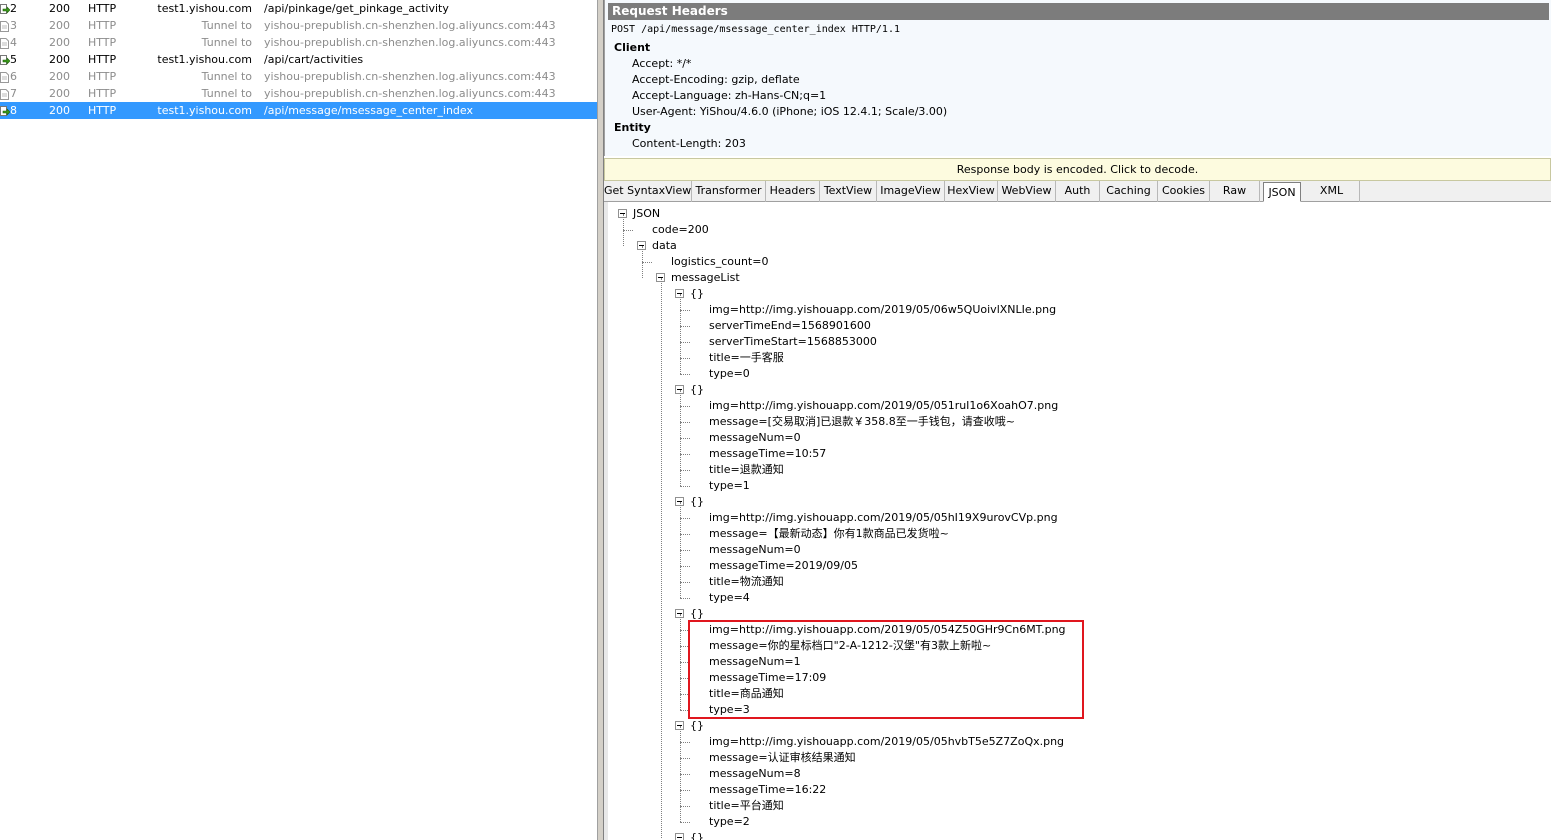 The height and width of the screenshot is (840, 1551). Describe the element at coordinates (862, 422) in the screenshot. I see `json-leaf-node: message=[交易取消]已退款￥358.8至一手钱包，请查收哦~` at that location.